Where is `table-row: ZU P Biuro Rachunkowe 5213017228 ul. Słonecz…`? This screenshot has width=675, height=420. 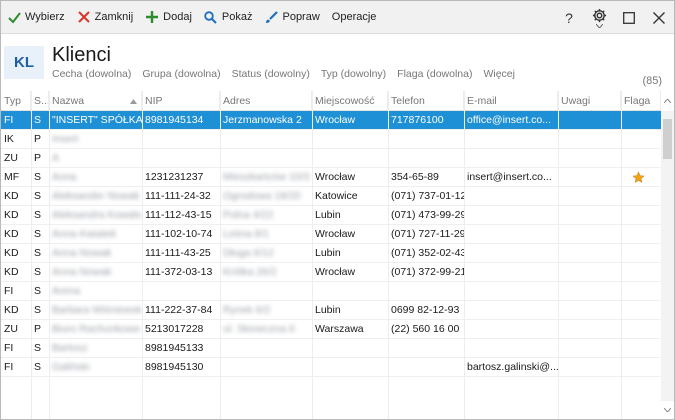
table-row: ZU P Biuro Rachunkowe 5213017228 ul. Słonecz… is located at coordinates (331, 329).